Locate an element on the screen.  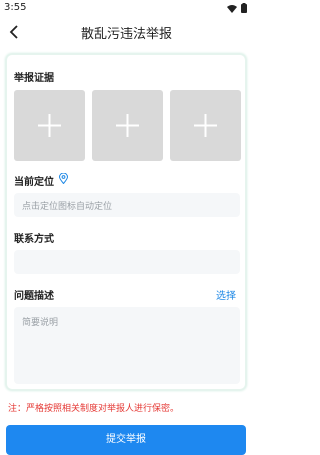
description-textarea: 简要说明 is located at coordinates (127, 345).